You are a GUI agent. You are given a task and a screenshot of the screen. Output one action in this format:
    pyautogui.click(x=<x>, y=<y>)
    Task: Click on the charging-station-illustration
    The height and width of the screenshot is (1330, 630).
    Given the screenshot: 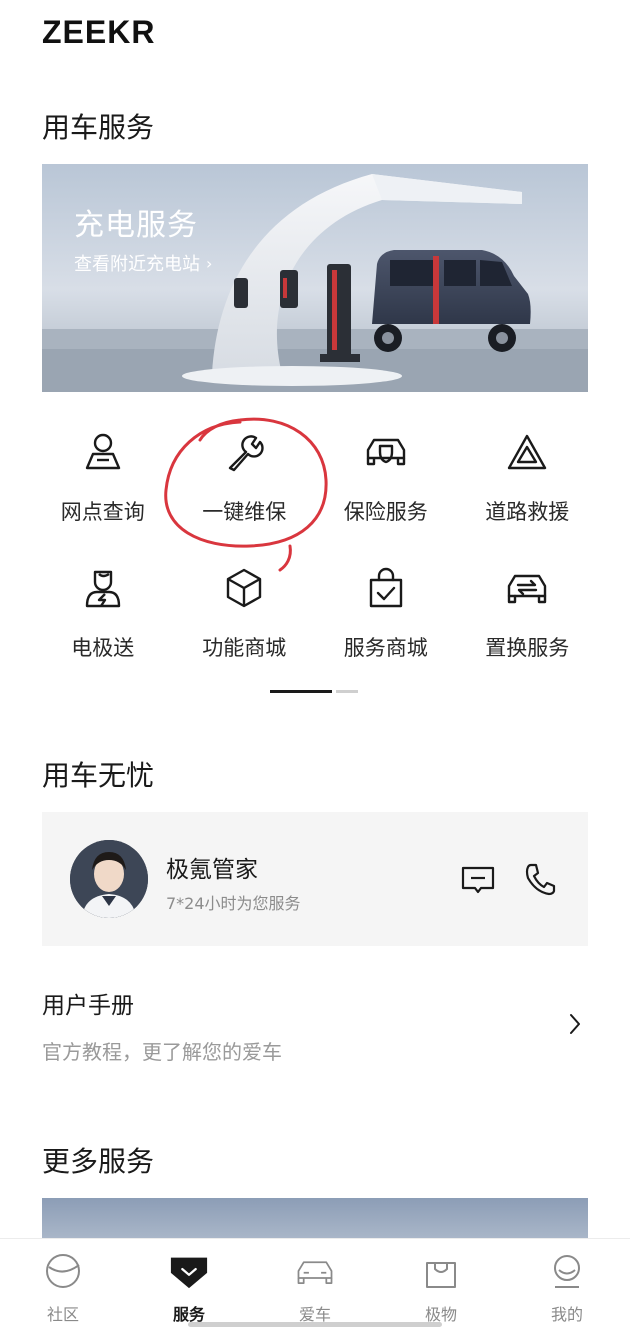 What is the action you would take?
    pyautogui.click(x=315, y=283)
    